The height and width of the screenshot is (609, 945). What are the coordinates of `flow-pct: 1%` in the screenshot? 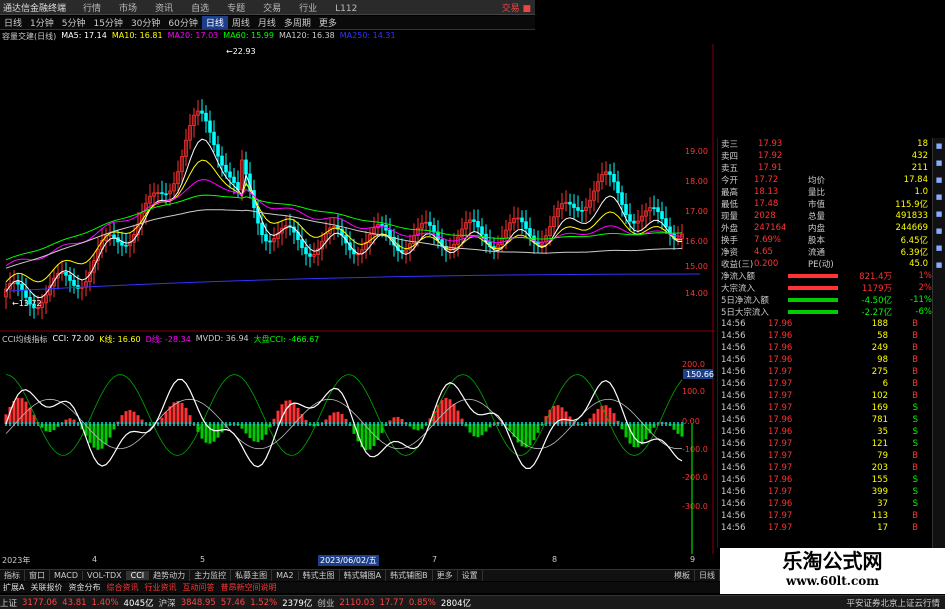 It's located at (925, 276).